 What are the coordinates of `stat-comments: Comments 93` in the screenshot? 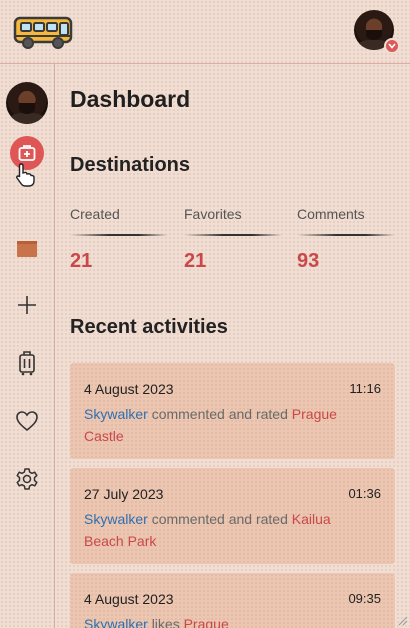 It's located at (347, 239).